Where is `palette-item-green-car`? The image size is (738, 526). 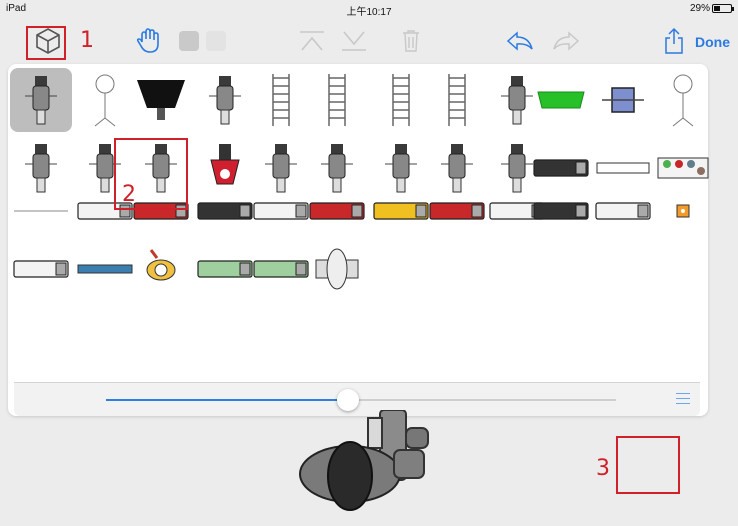 palette-item-green-car is located at coordinates (281, 269).